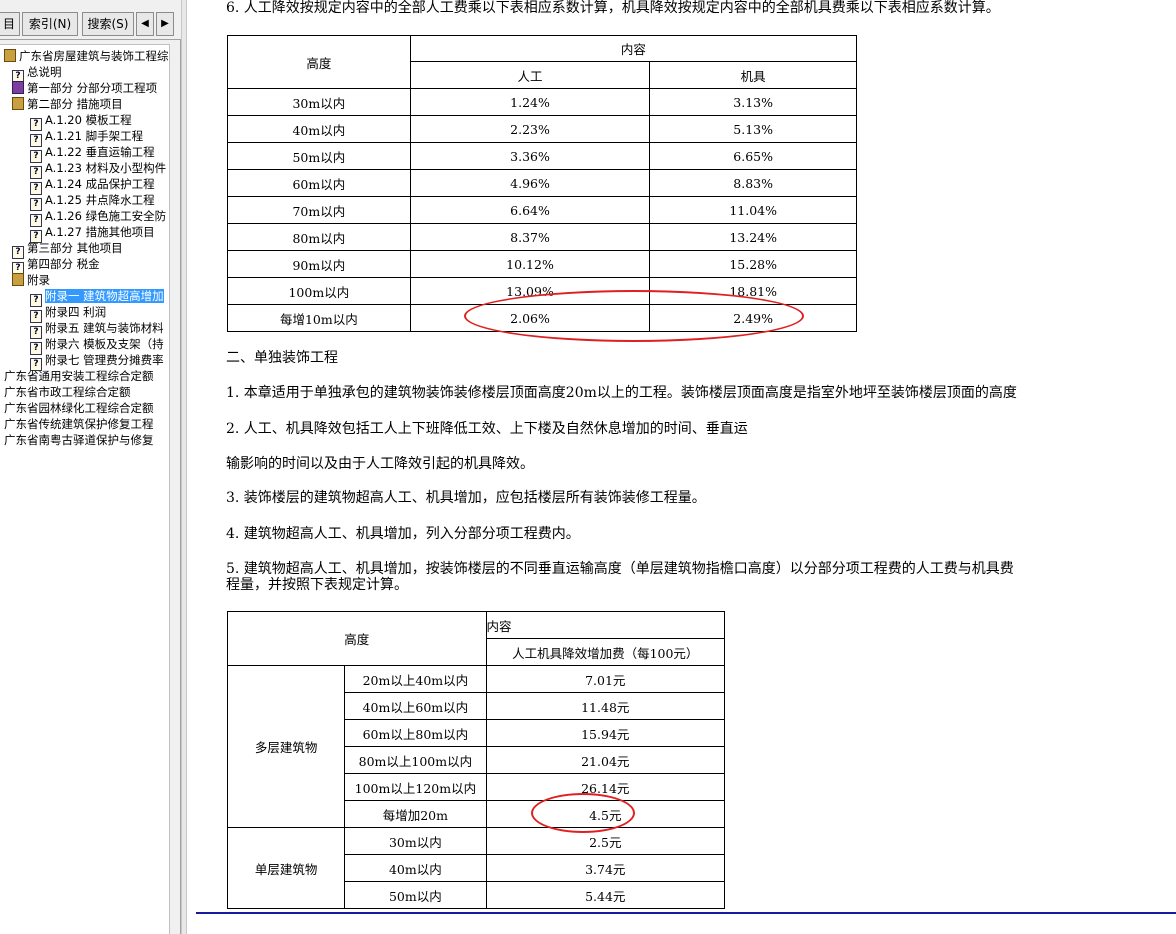 The width and height of the screenshot is (1176, 934). Describe the element at coordinates (753, 75) in the screenshot. I see `table1-header-machine: 机具` at that location.